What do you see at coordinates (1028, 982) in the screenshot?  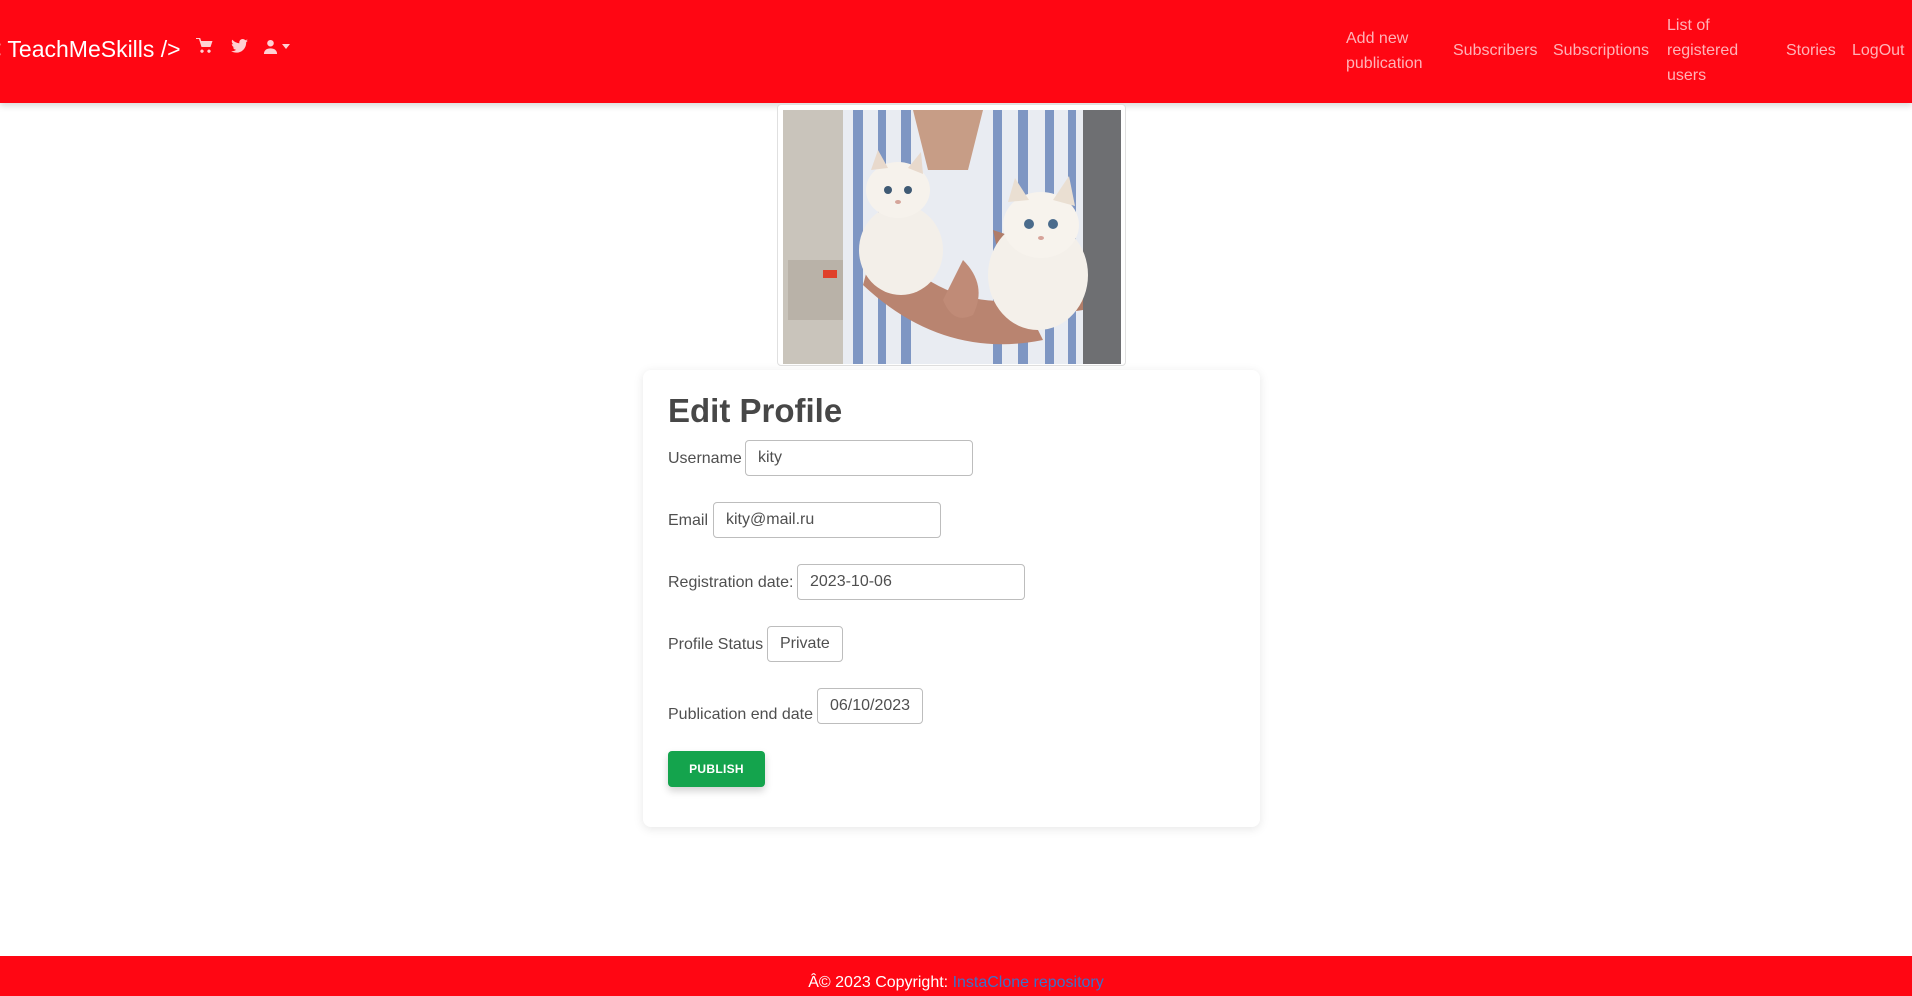 I see `repository-link: InstaClone repository` at bounding box center [1028, 982].